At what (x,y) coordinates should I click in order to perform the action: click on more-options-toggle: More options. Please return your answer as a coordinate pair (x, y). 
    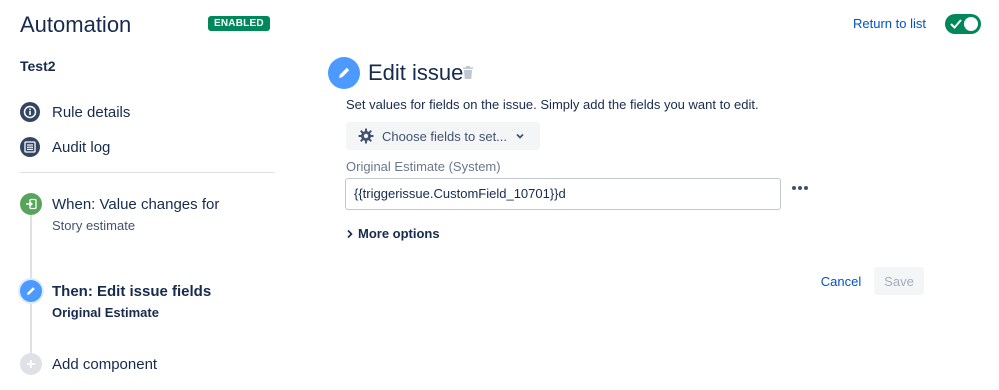
    Looking at the image, I should click on (393, 233).